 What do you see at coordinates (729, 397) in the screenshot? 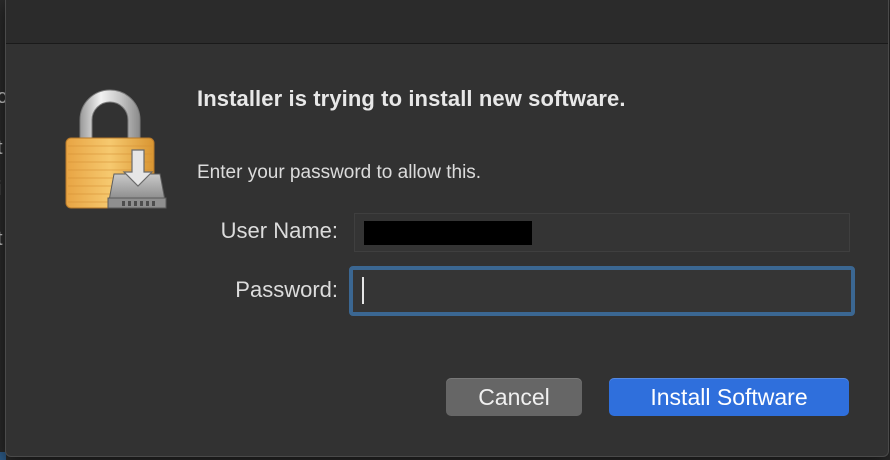
I see `install-software-button: Install Software` at bounding box center [729, 397].